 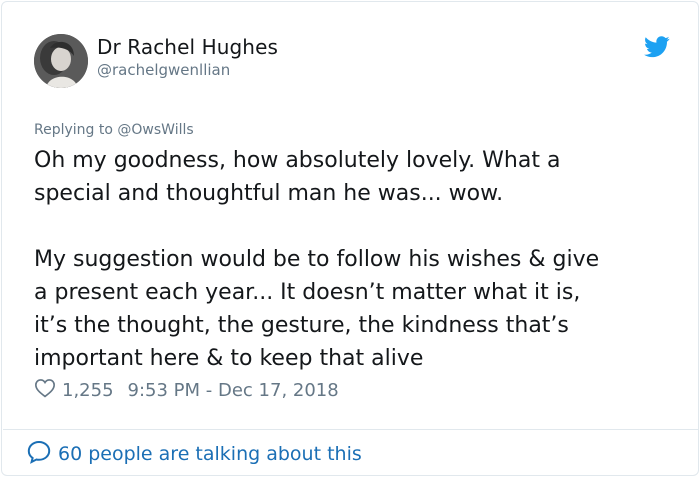 What do you see at coordinates (163, 70) in the screenshot?
I see `user-handle: @rachelgwenllian` at bounding box center [163, 70].